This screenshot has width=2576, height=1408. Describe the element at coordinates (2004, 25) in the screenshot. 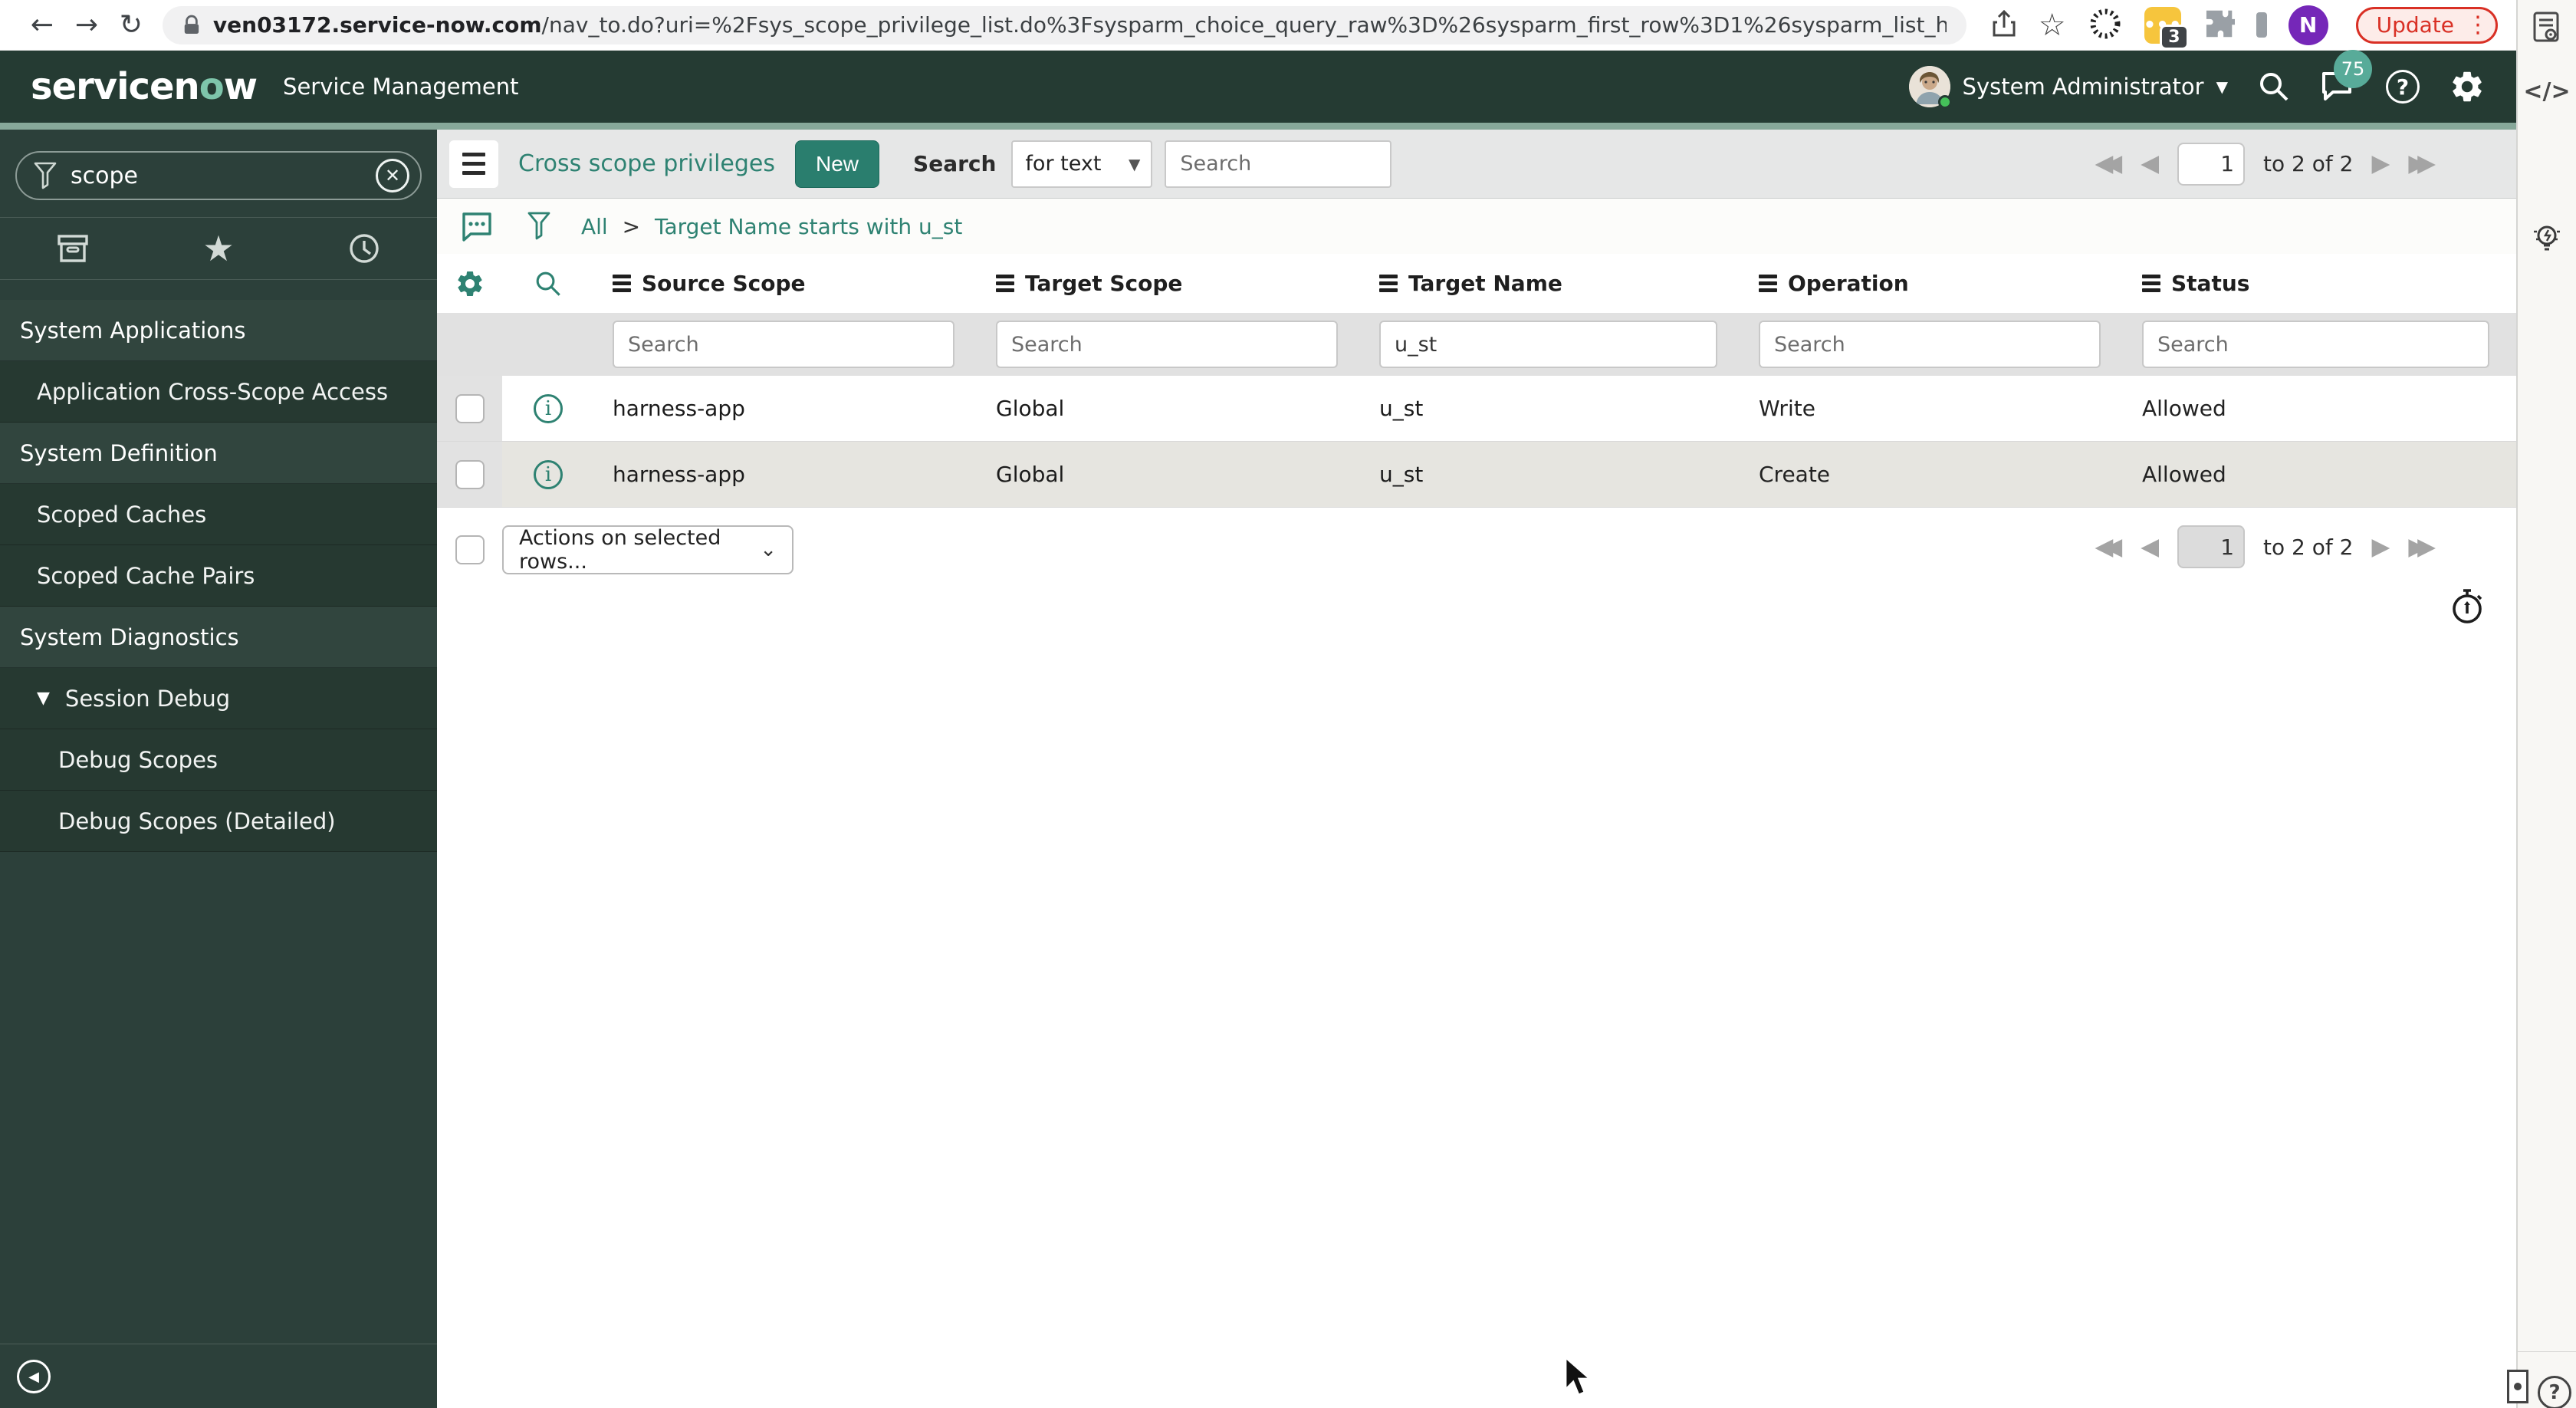

I see `share-icon` at that location.